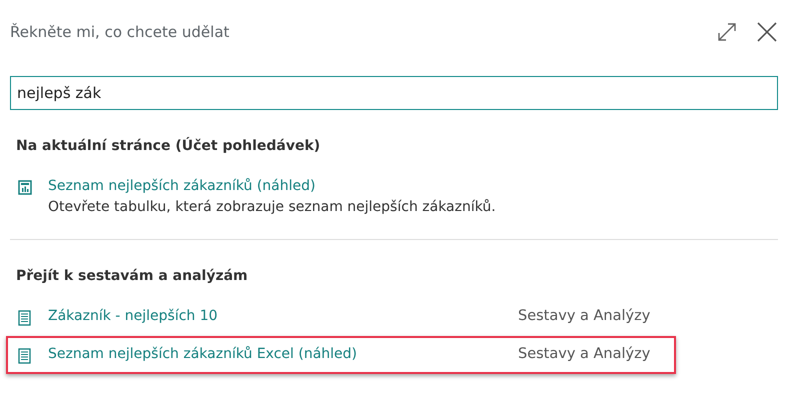 The height and width of the screenshot is (401, 788). Describe the element at coordinates (767, 32) in the screenshot. I see `close-icon` at that location.